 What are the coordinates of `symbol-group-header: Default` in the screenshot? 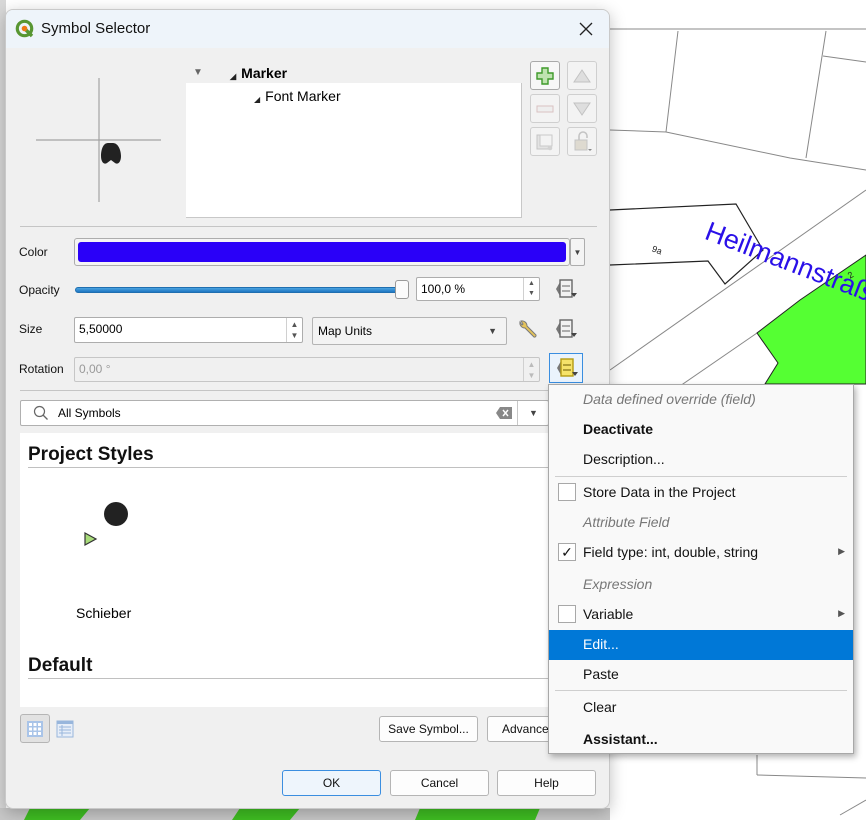 It's located at (288, 666).